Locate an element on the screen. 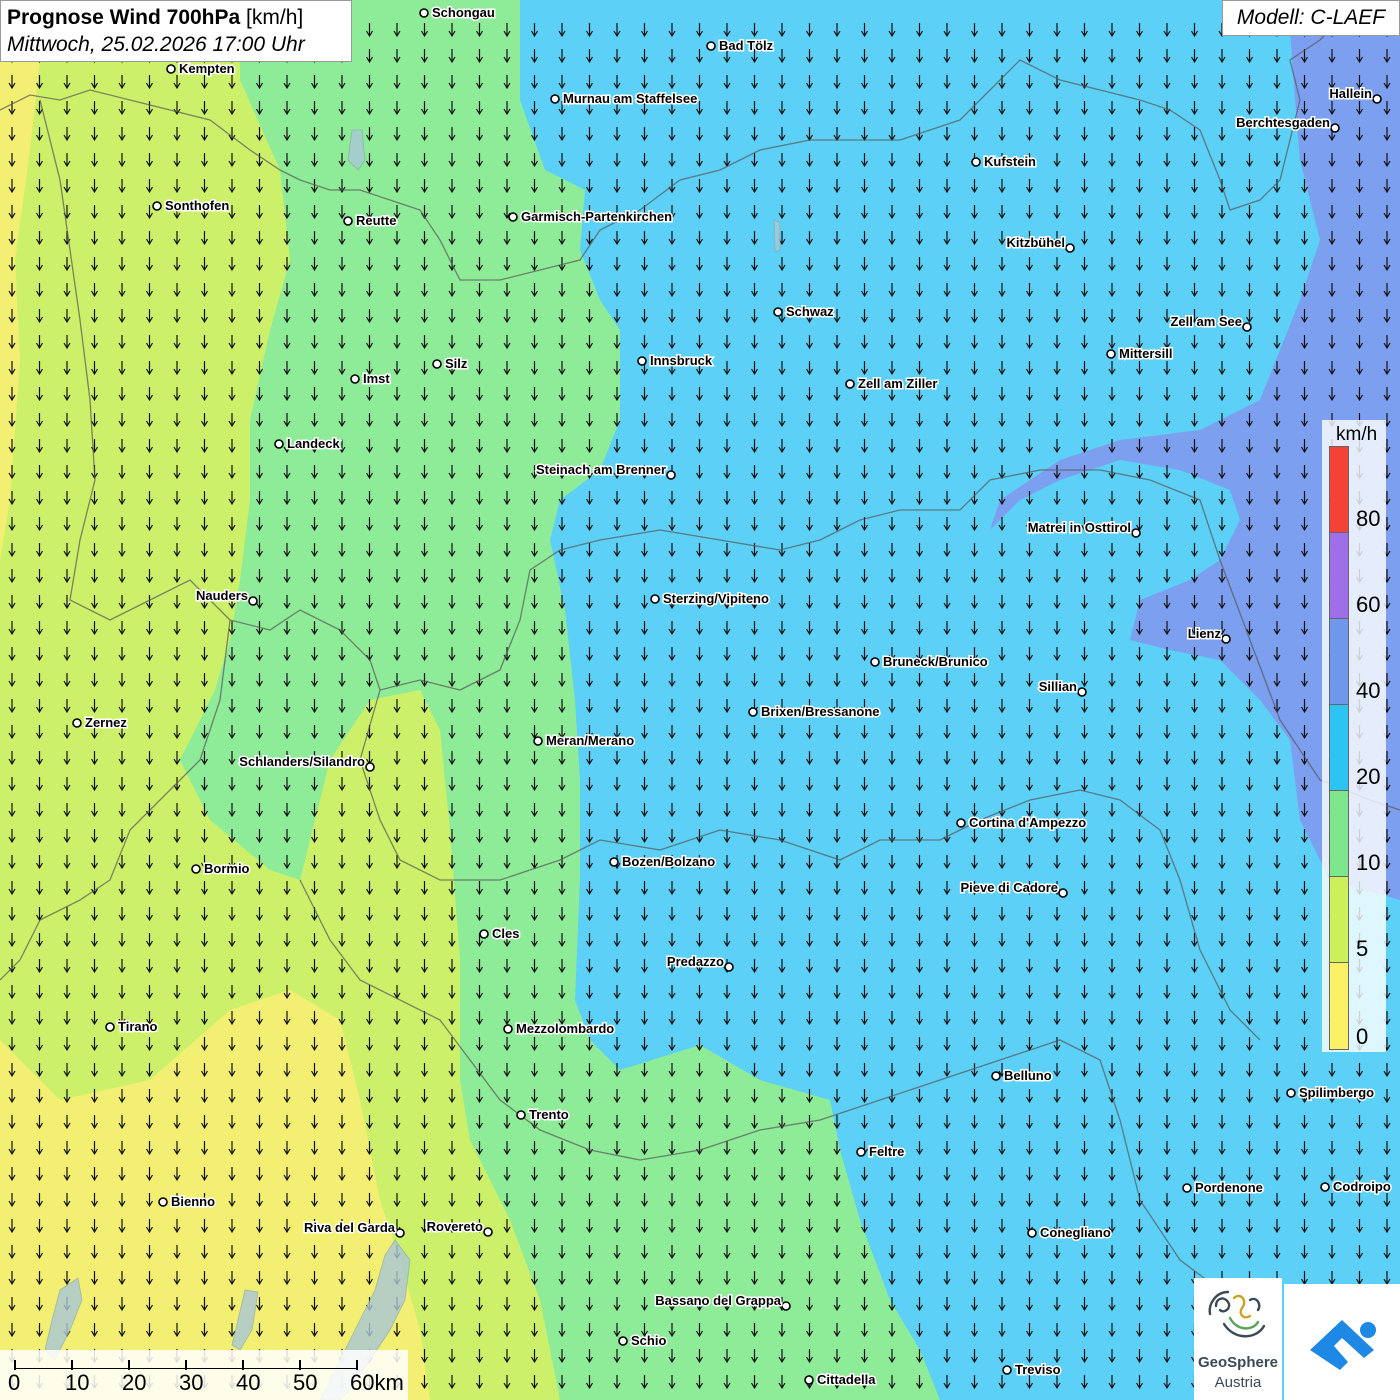 This screenshot has height=1400, width=1400. city-marker: Conegliano is located at coordinates (1069, 1233).